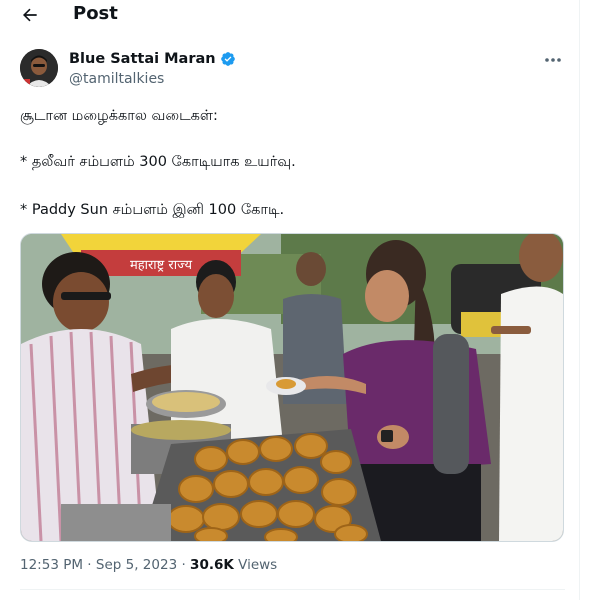  I want to click on banner-text: महाराष्ट्र राज्य, so click(161, 265).